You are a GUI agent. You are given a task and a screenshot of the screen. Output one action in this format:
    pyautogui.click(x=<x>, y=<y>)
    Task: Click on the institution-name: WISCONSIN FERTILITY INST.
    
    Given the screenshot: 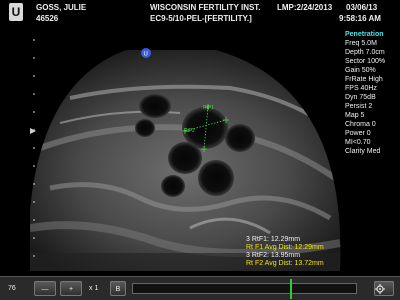 What is the action you would take?
    pyautogui.click(x=205, y=7)
    